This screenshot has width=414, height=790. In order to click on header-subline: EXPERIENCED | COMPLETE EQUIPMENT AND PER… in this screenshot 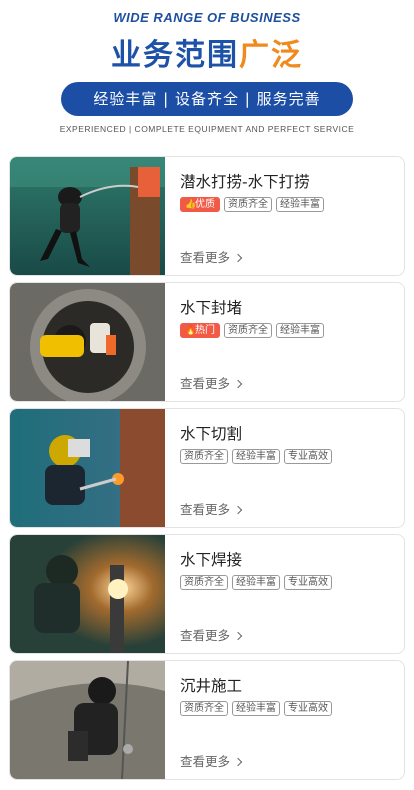, I will do `click(207, 129)`.